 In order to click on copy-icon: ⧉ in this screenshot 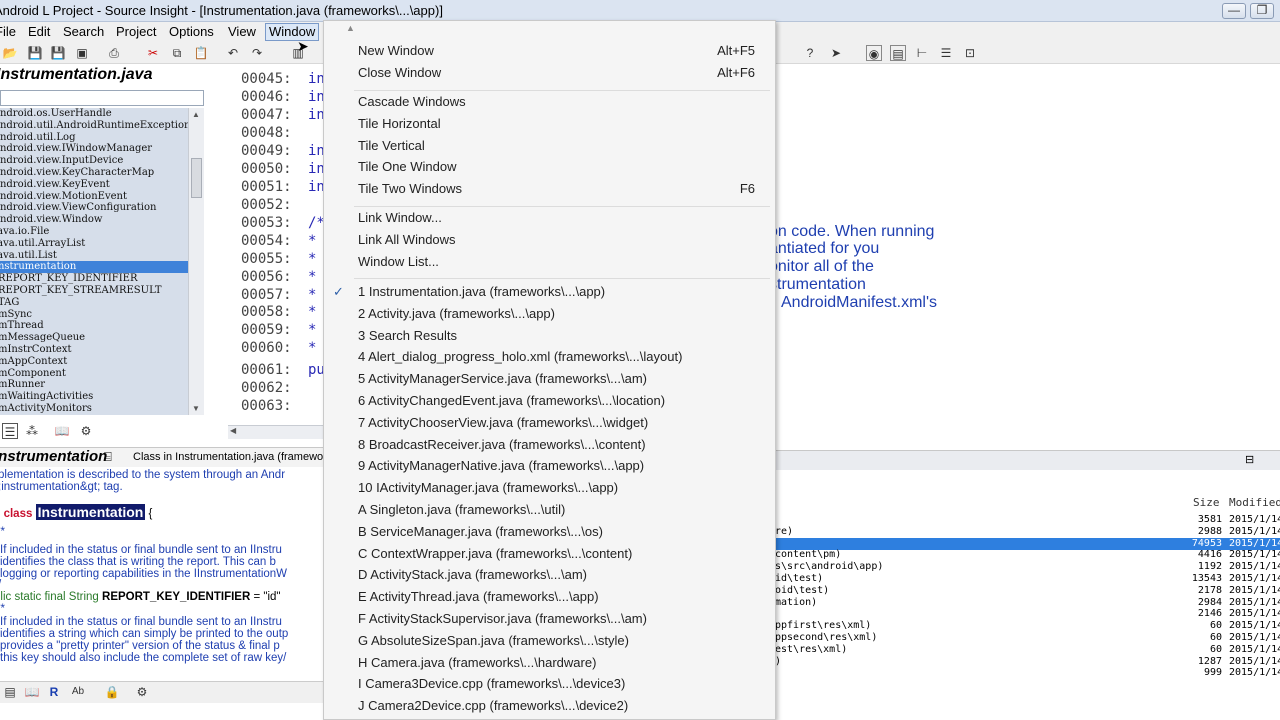, I will do `click(177, 53)`.